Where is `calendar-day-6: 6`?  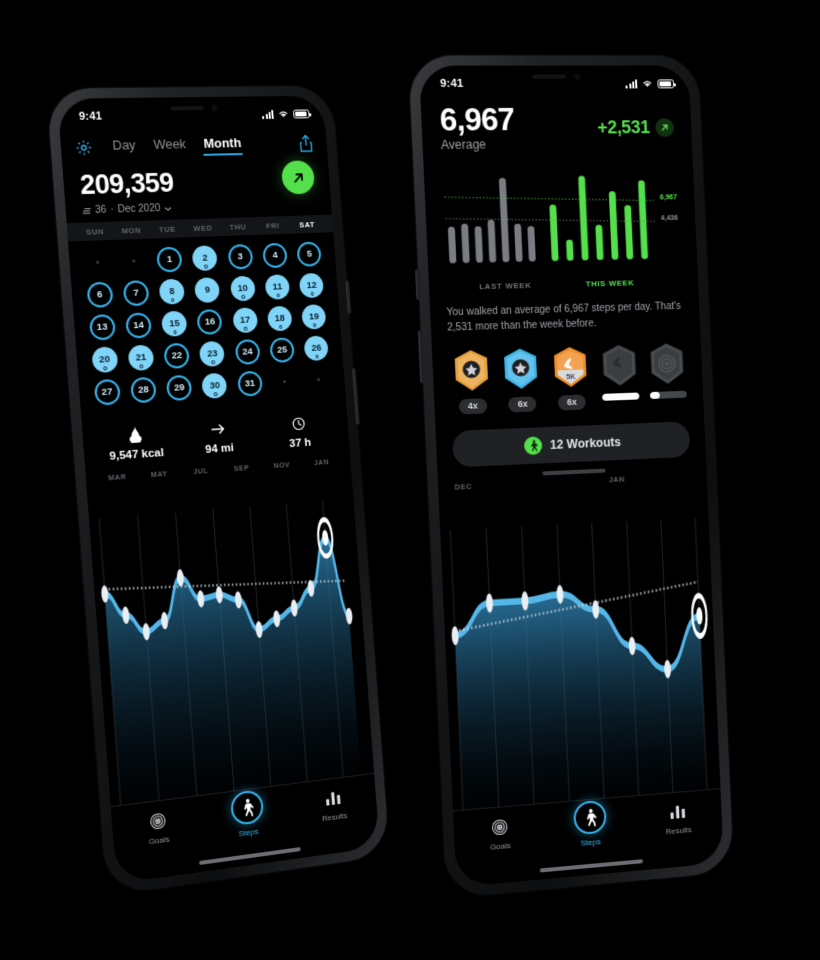 calendar-day-6: 6 is located at coordinates (100, 295).